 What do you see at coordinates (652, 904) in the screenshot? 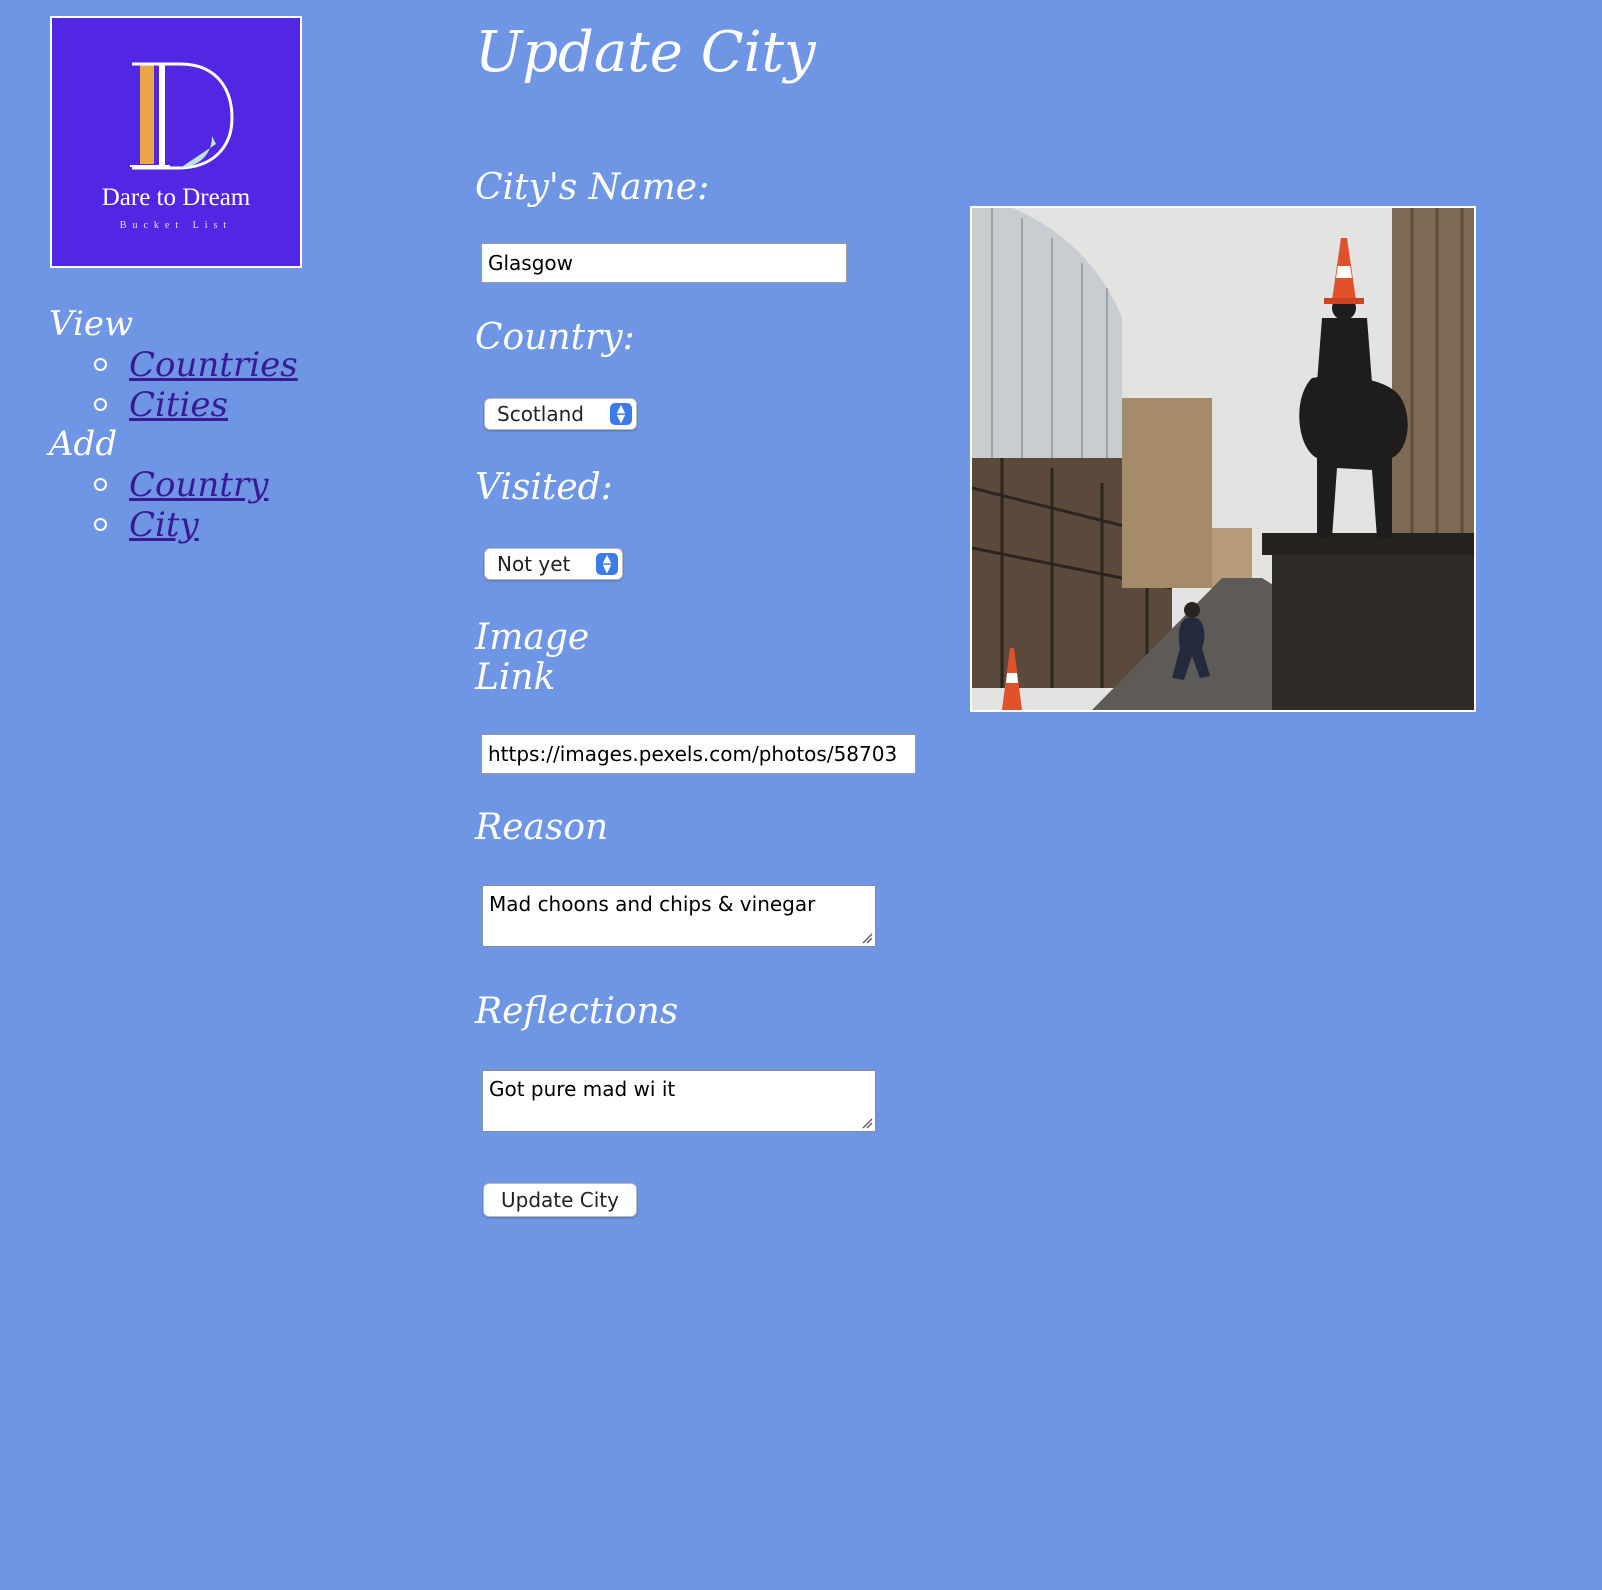
I see `reason-value: Mad choons and chips & vinegar` at bounding box center [652, 904].